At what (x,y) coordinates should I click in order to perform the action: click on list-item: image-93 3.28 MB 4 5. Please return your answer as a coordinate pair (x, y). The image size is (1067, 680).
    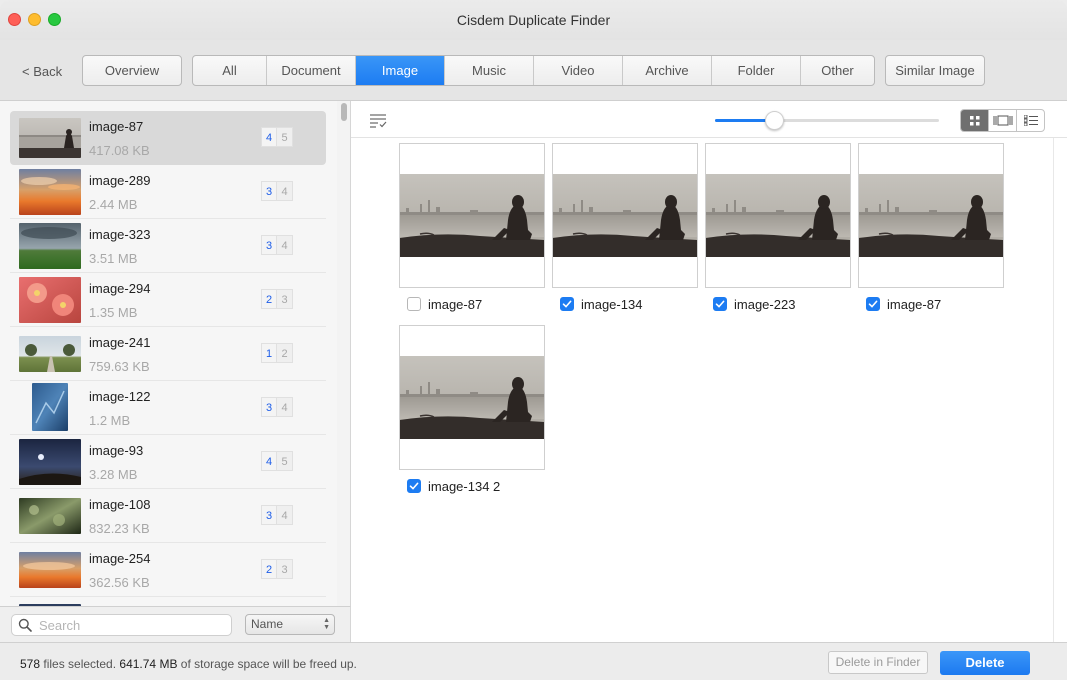
    Looking at the image, I should click on (168, 462).